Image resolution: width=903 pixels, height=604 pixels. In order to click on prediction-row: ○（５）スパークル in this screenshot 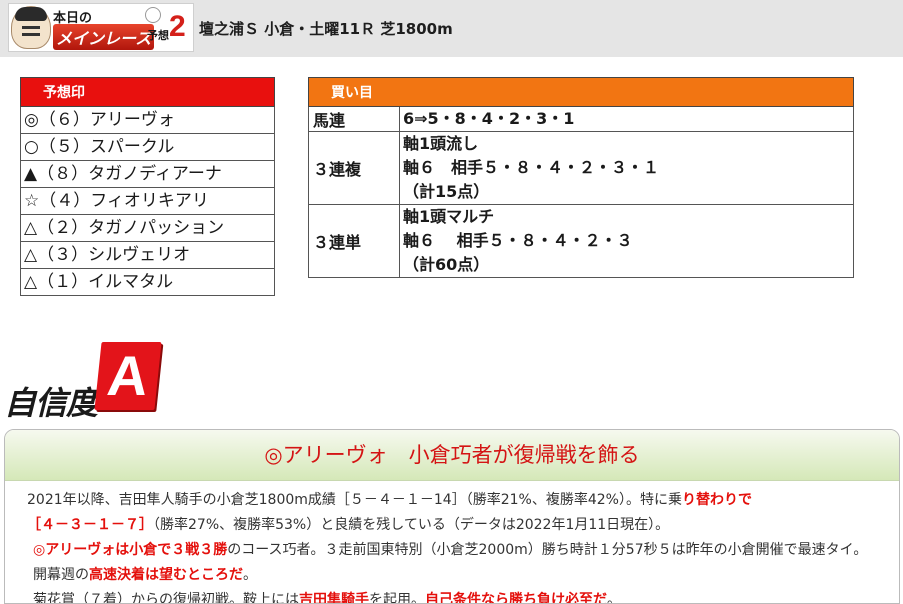, I will do `click(147, 147)`.